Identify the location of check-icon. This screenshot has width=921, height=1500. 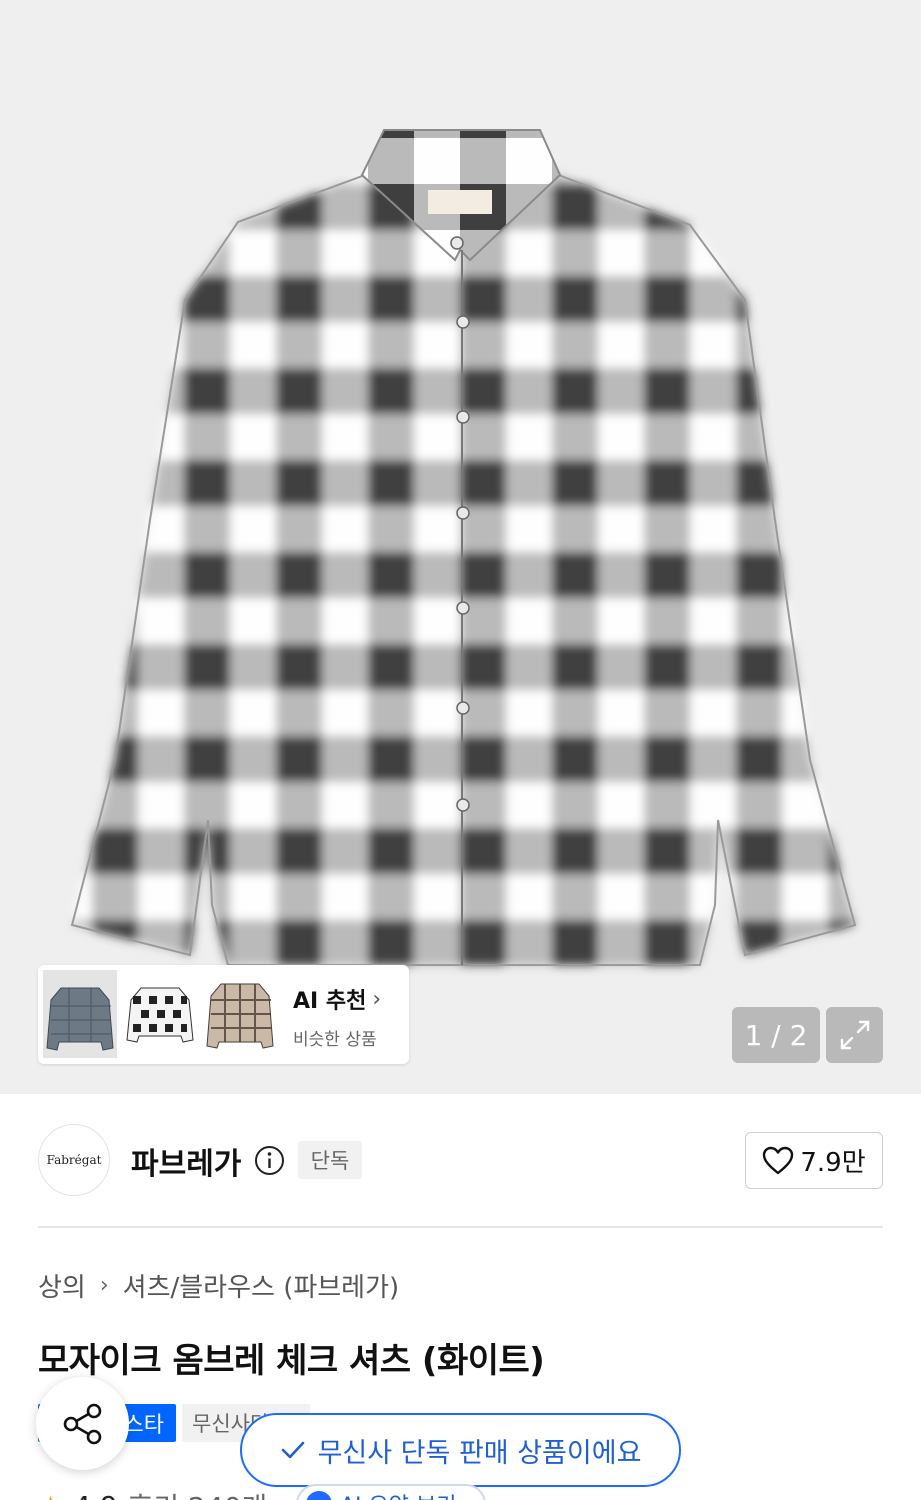
(292, 1450).